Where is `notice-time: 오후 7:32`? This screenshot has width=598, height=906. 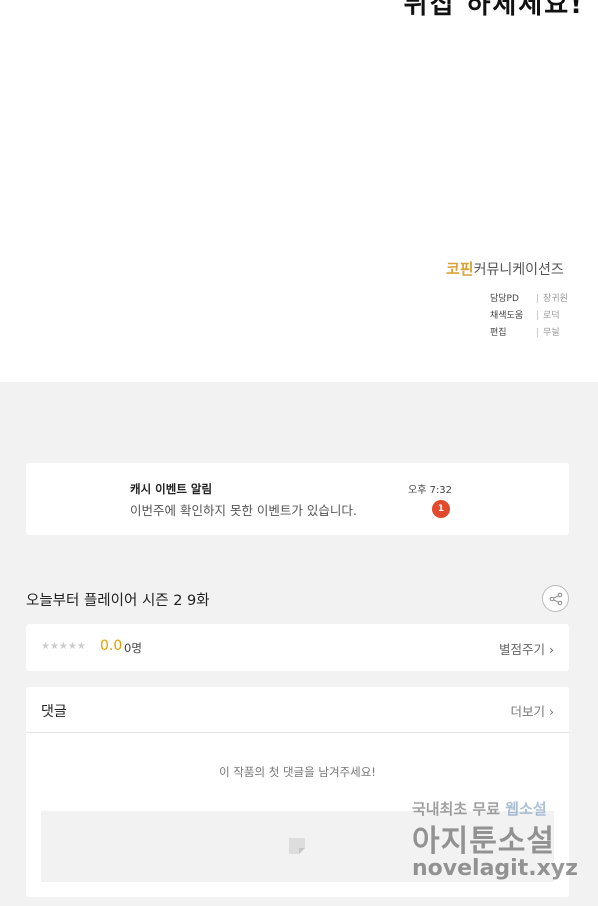 notice-time: 오후 7:32 is located at coordinates (430, 490).